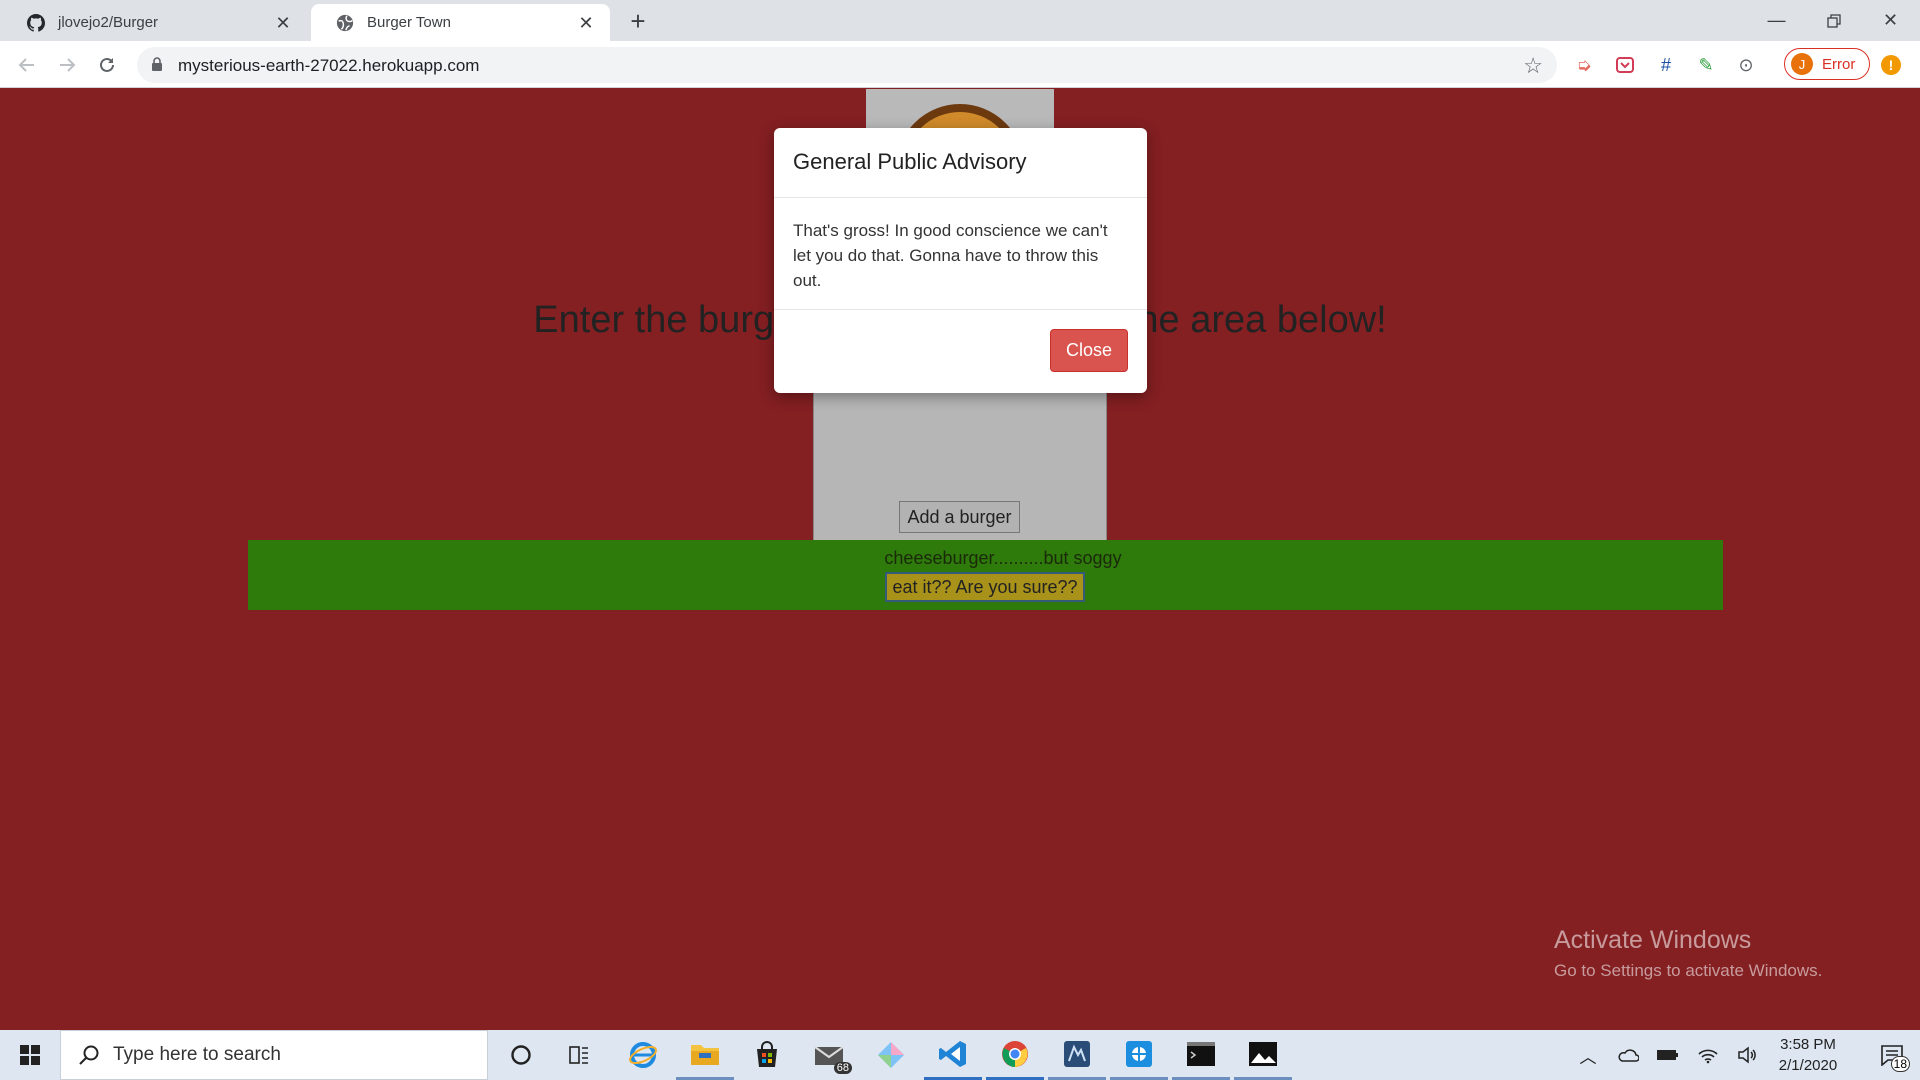 The width and height of the screenshot is (1920, 1080). I want to click on tab-strip: jlovejo2/Burger ✕ Burger Town ✕ + — ✕, so click(960, 20).